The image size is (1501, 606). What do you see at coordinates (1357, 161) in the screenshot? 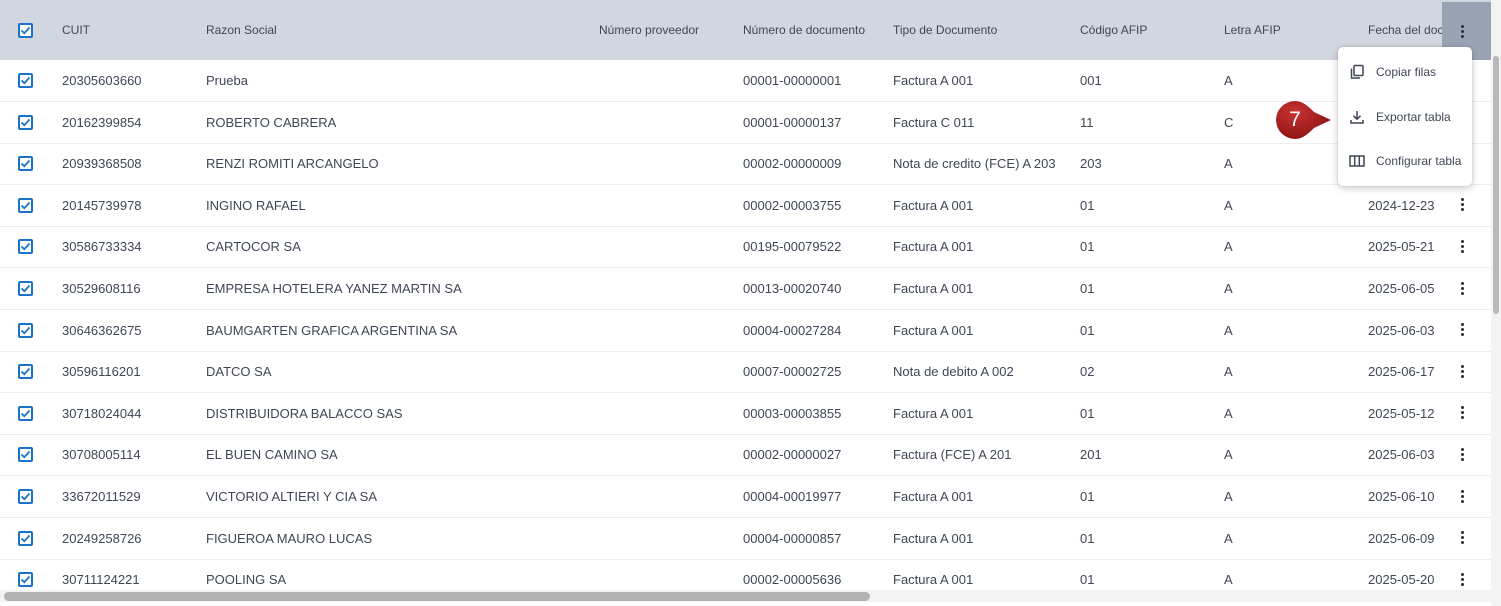
I see `columns-icon` at bounding box center [1357, 161].